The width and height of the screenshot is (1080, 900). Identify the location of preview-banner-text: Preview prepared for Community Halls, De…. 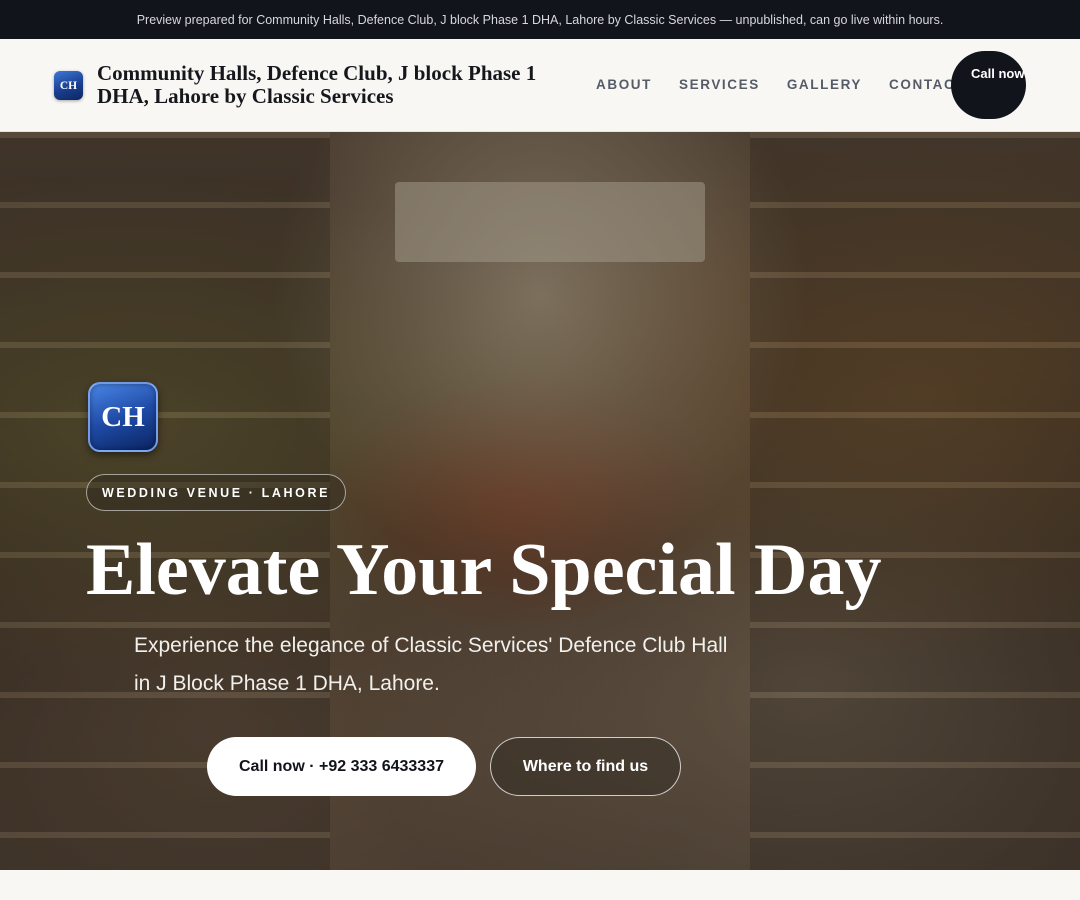
(540, 19).